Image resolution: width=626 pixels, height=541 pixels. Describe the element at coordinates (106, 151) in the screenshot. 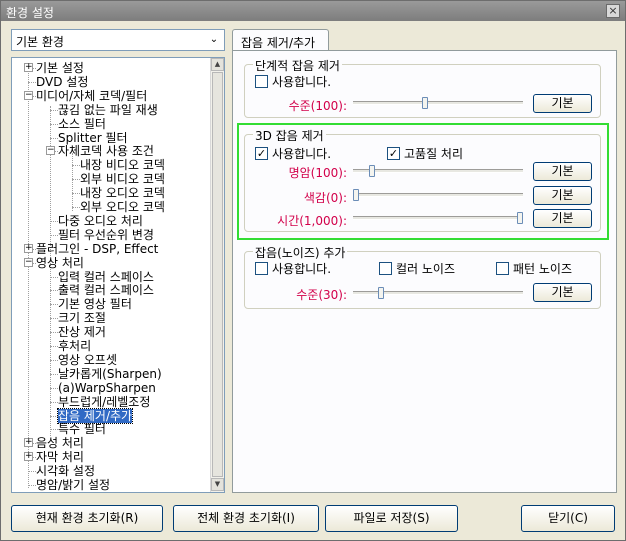

I see `tree-item: 자체코덱 사용 조건` at that location.